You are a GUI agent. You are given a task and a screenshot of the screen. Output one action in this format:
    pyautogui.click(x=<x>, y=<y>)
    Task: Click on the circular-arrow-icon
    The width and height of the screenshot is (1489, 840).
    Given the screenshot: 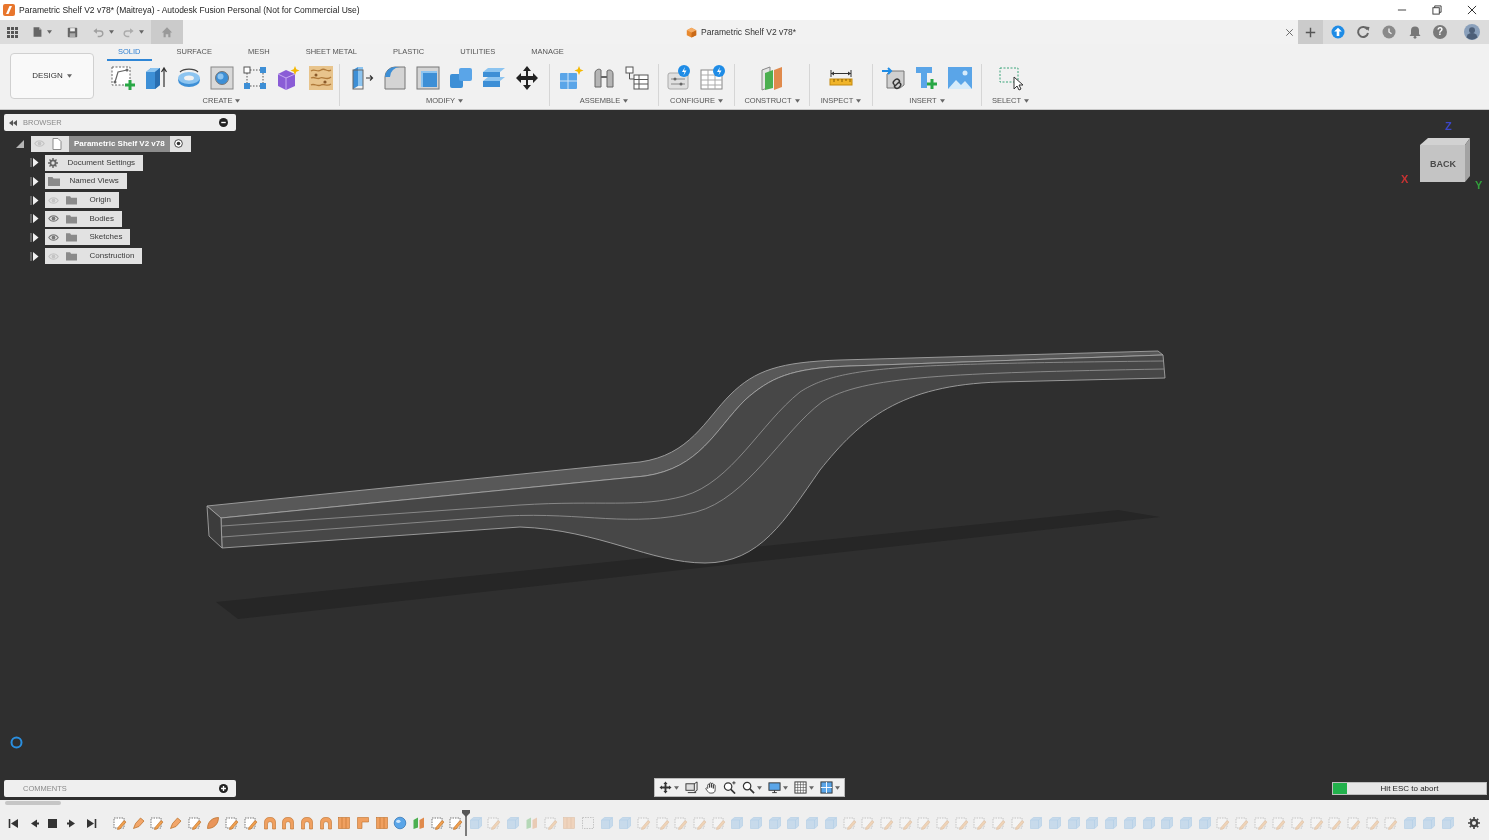 What is the action you would take?
    pyautogui.click(x=1363, y=32)
    